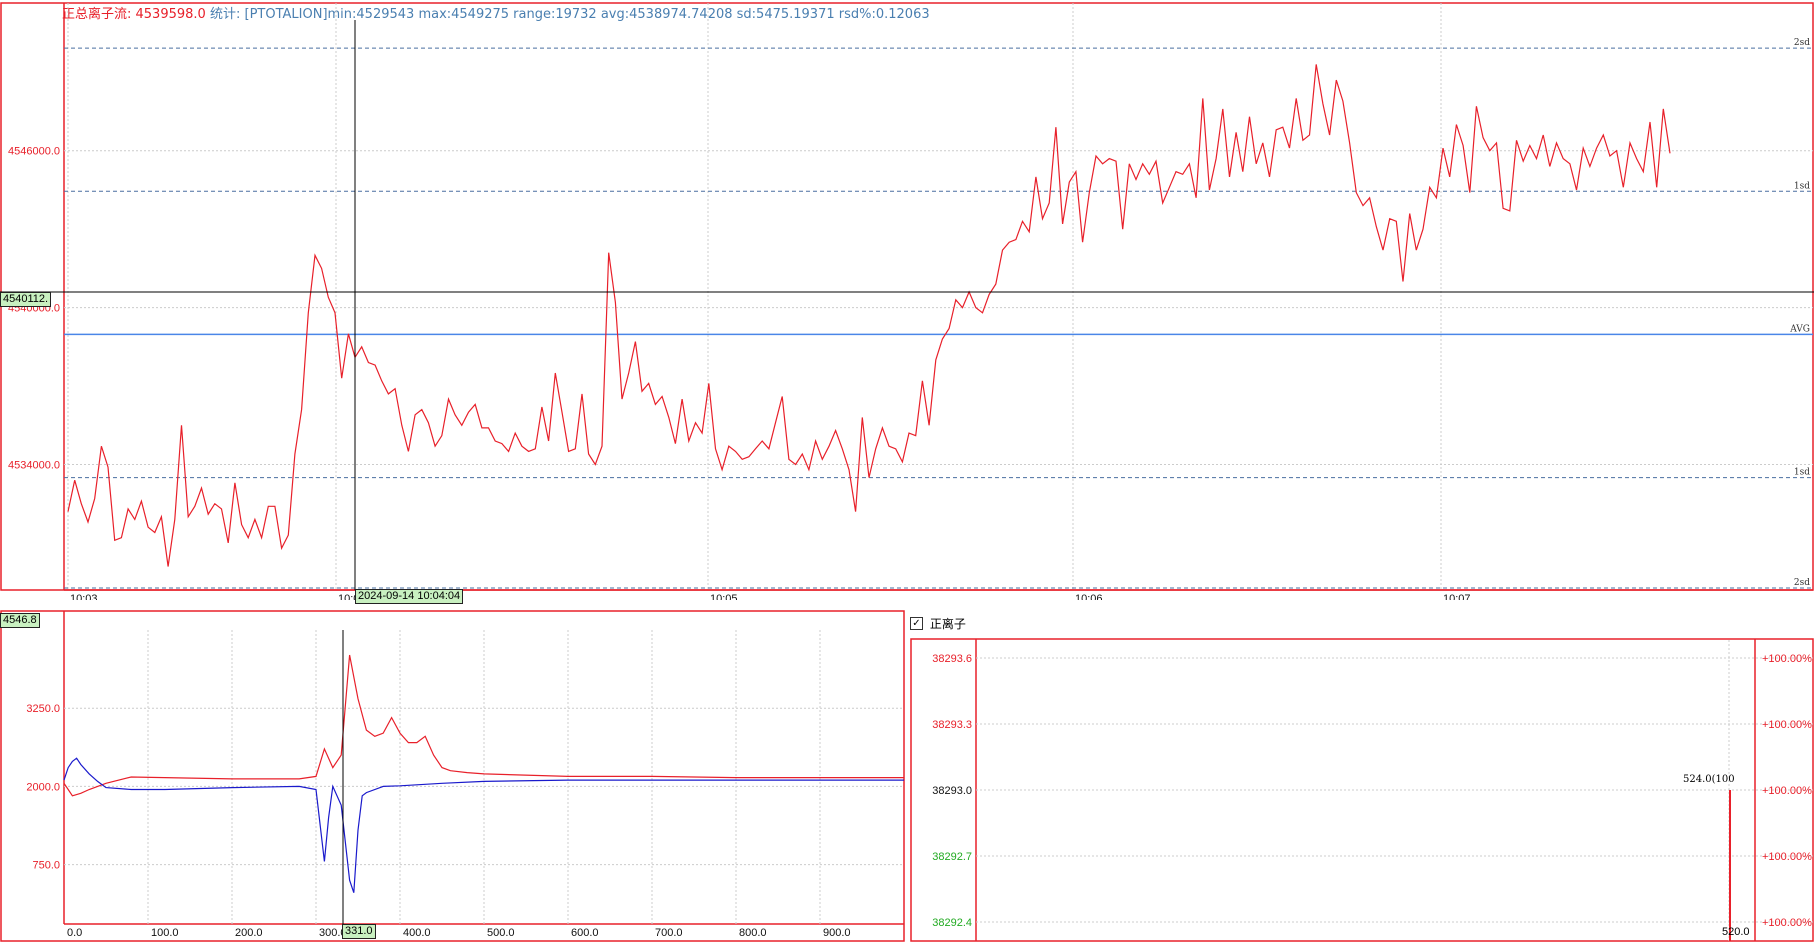 The height and width of the screenshot is (942, 1814). Describe the element at coordinates (837, 933) in the screenshot. I see `spectrum-x-tick-label: 900.0` at that location.